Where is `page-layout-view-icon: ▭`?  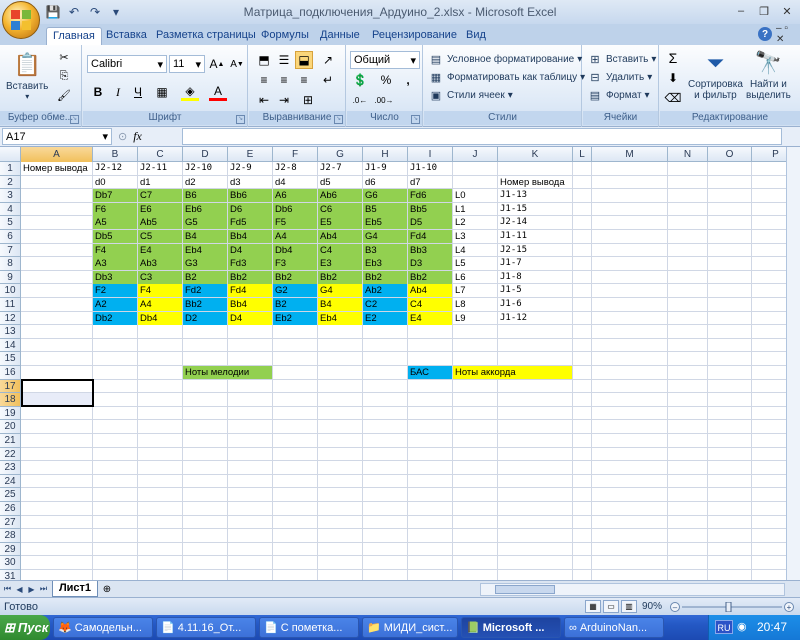
page-layout-view-icon: ▭ is located at coordinates (611, 606).